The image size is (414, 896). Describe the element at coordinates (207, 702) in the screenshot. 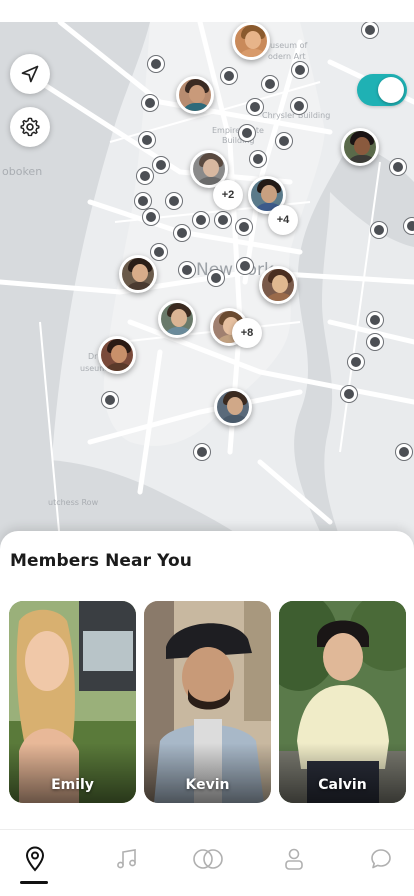

I see `member-card-kevin: Kevin` at that location.